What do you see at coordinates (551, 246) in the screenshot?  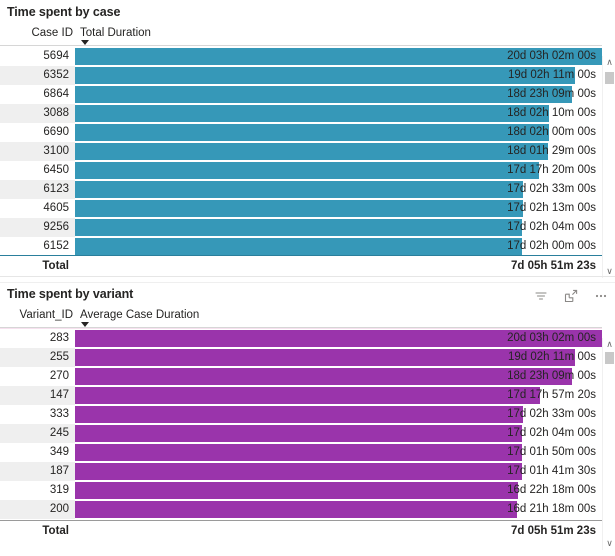 I see `cell-duration-label: 17d 02h 00m 00s` at bounding box center [551, 246].